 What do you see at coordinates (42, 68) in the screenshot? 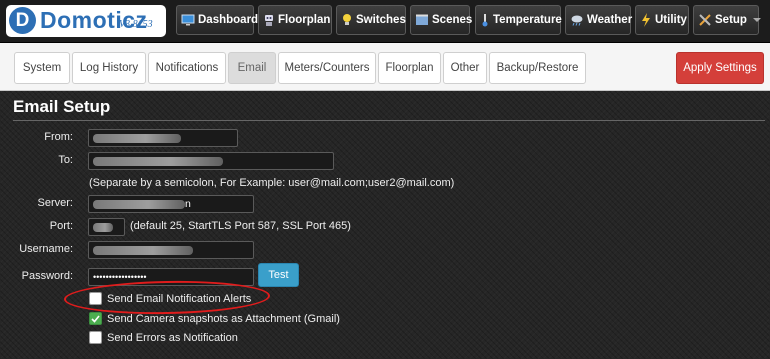
I see `tab-system: System` at bounding box center [42, 68].